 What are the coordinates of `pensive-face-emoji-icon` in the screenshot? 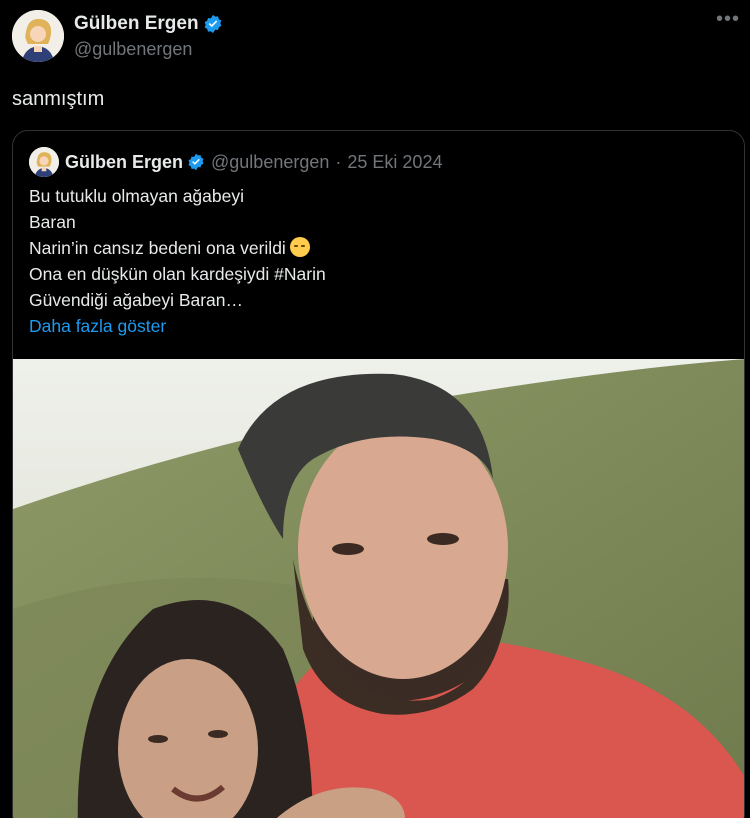 It's located at (299, 247).